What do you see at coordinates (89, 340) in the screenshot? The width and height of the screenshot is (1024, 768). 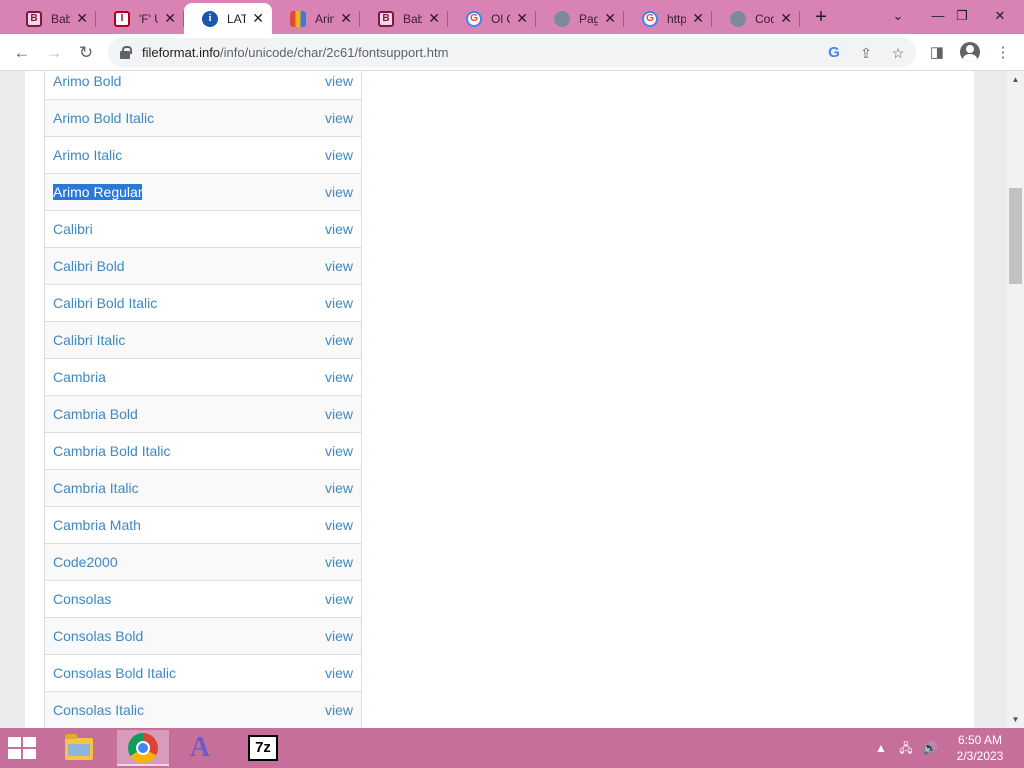 I see `font-name-link: Calibri Italic` at bounding box center [89, 340].